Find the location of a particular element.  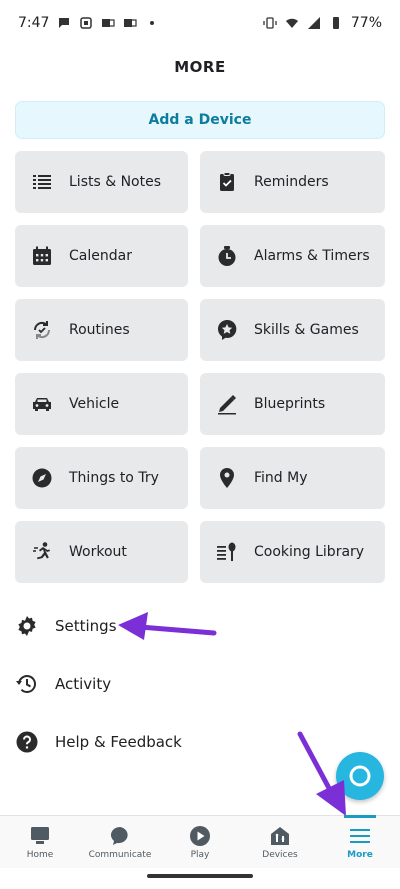

tile-label: Reminders is located at coordinates (291, 182).